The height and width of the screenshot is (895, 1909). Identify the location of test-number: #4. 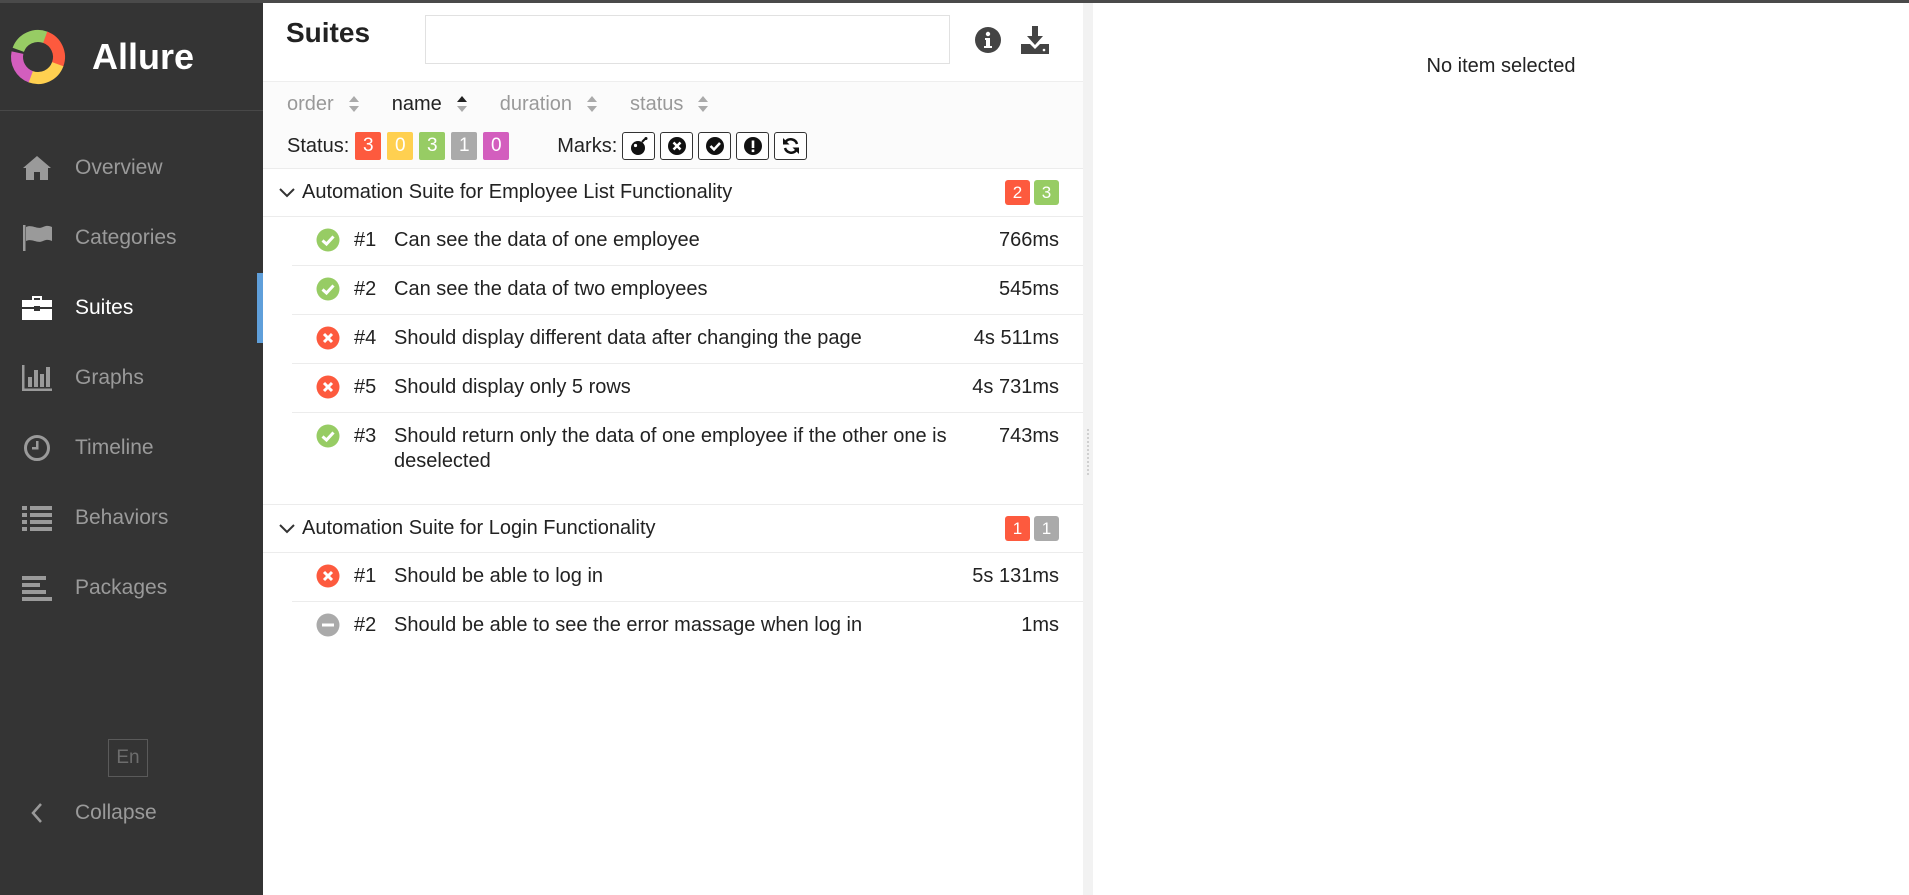
(365, 338).